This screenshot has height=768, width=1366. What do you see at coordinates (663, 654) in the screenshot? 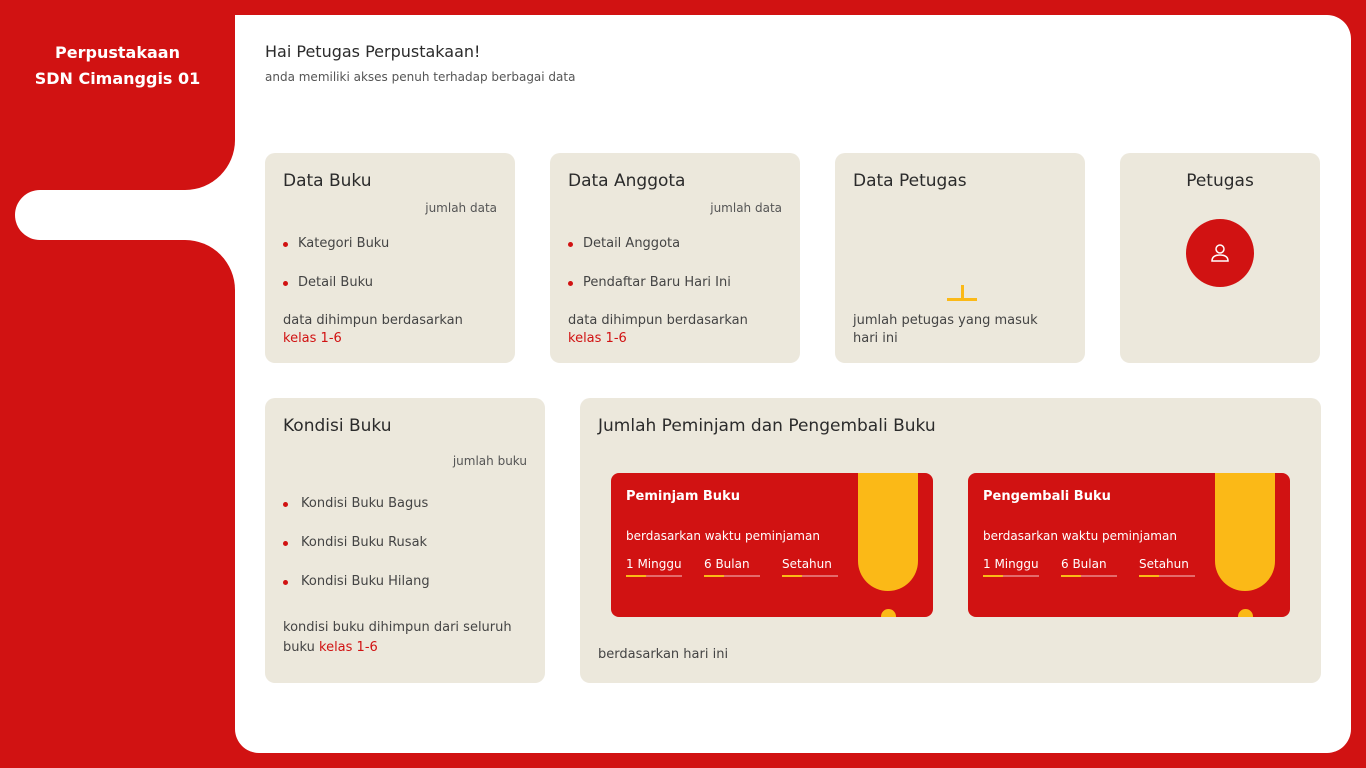
I see `card-footer-note: berdasarkan hari ini` at bounding box center [663, 654].